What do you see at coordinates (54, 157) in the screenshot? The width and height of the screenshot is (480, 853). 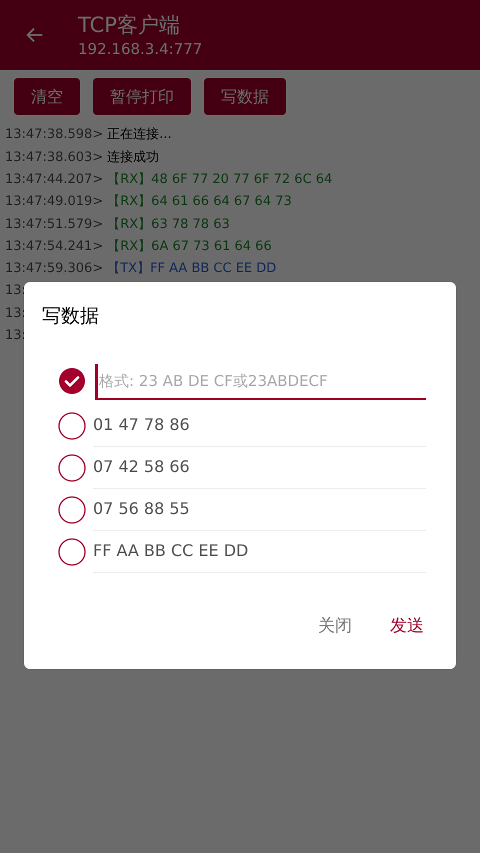 I see `log-timestamp: 13:47:38.603>` at bounding box center [54, 157].